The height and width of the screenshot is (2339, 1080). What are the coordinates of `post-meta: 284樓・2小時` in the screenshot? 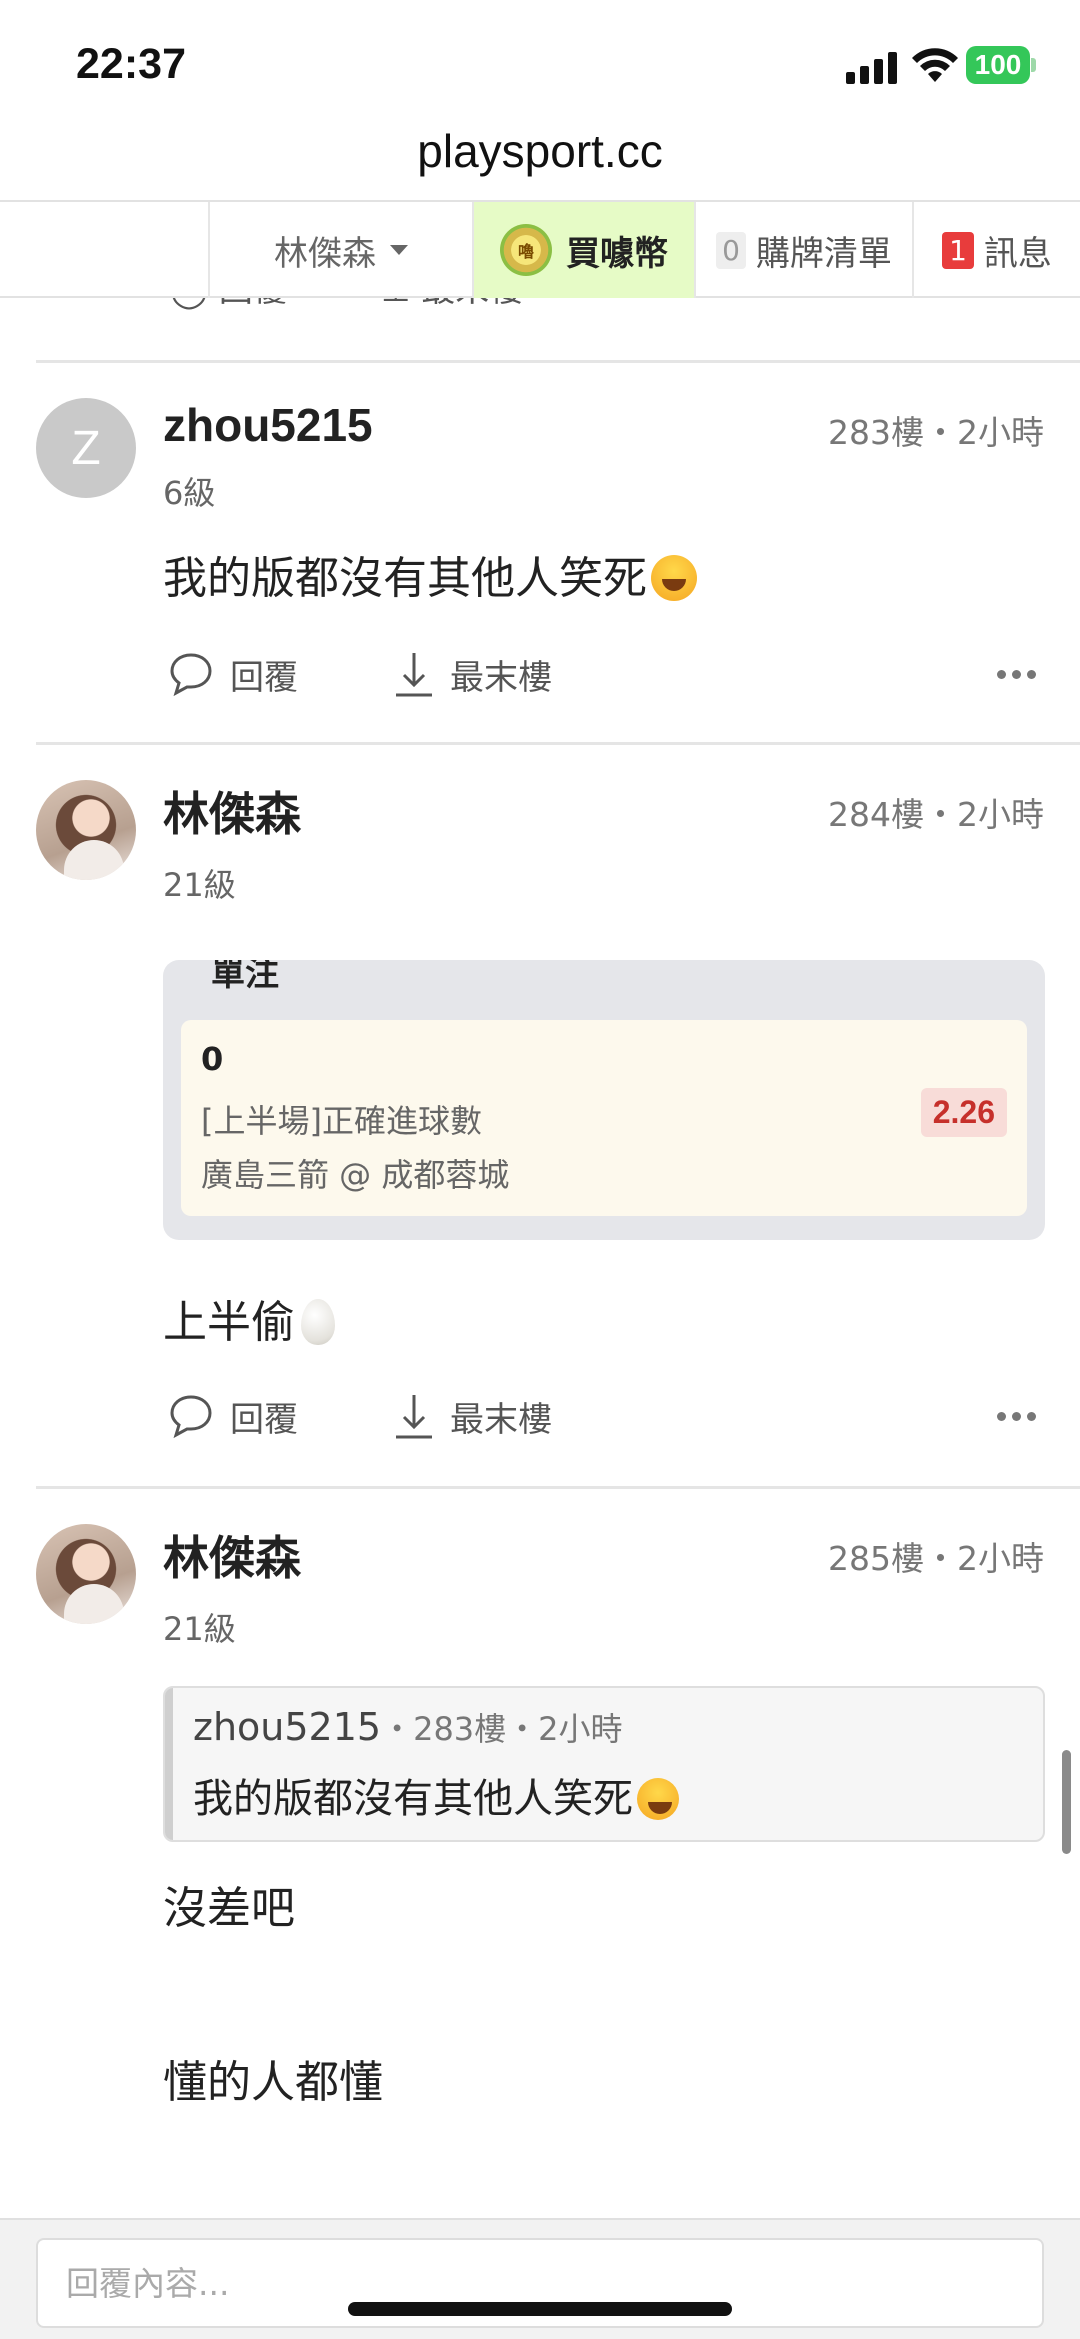 It's located at (936, 814).